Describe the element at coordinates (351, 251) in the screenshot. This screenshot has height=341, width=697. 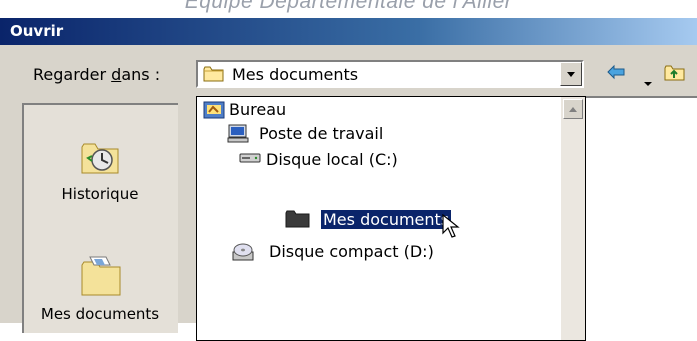
I see `dropdown-item-label: Disque compact (D:)` at that location.